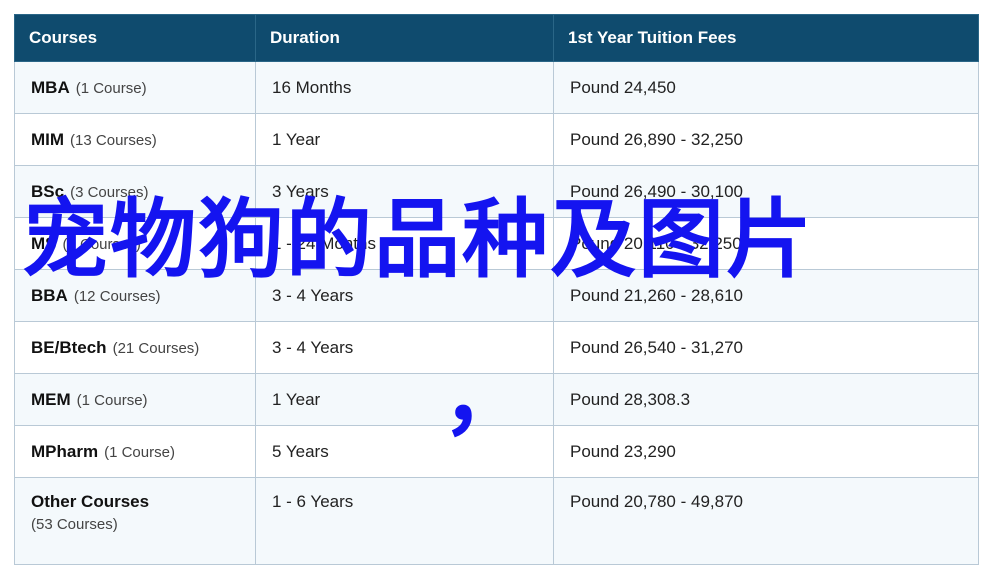 This screenshot has width=993, height=570. I want to click on table-header-row: Courses Duration 1st Year Tuition Fees, so click(496, 38).